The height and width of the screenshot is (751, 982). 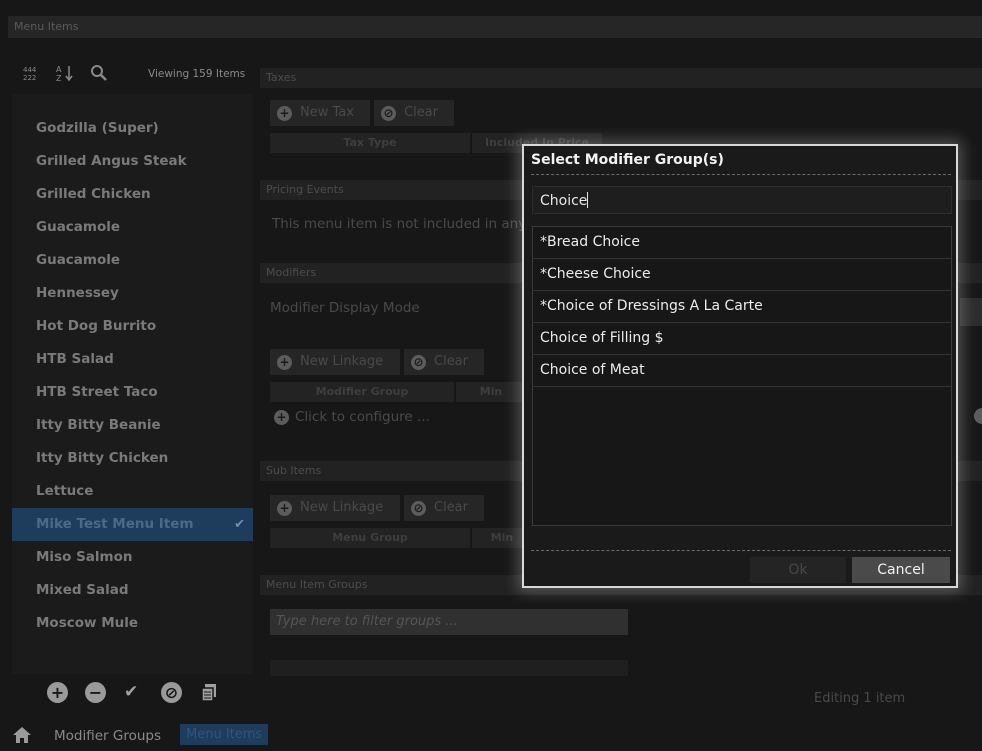 I want to click on svg-text: A, so click(x=59, y=69).